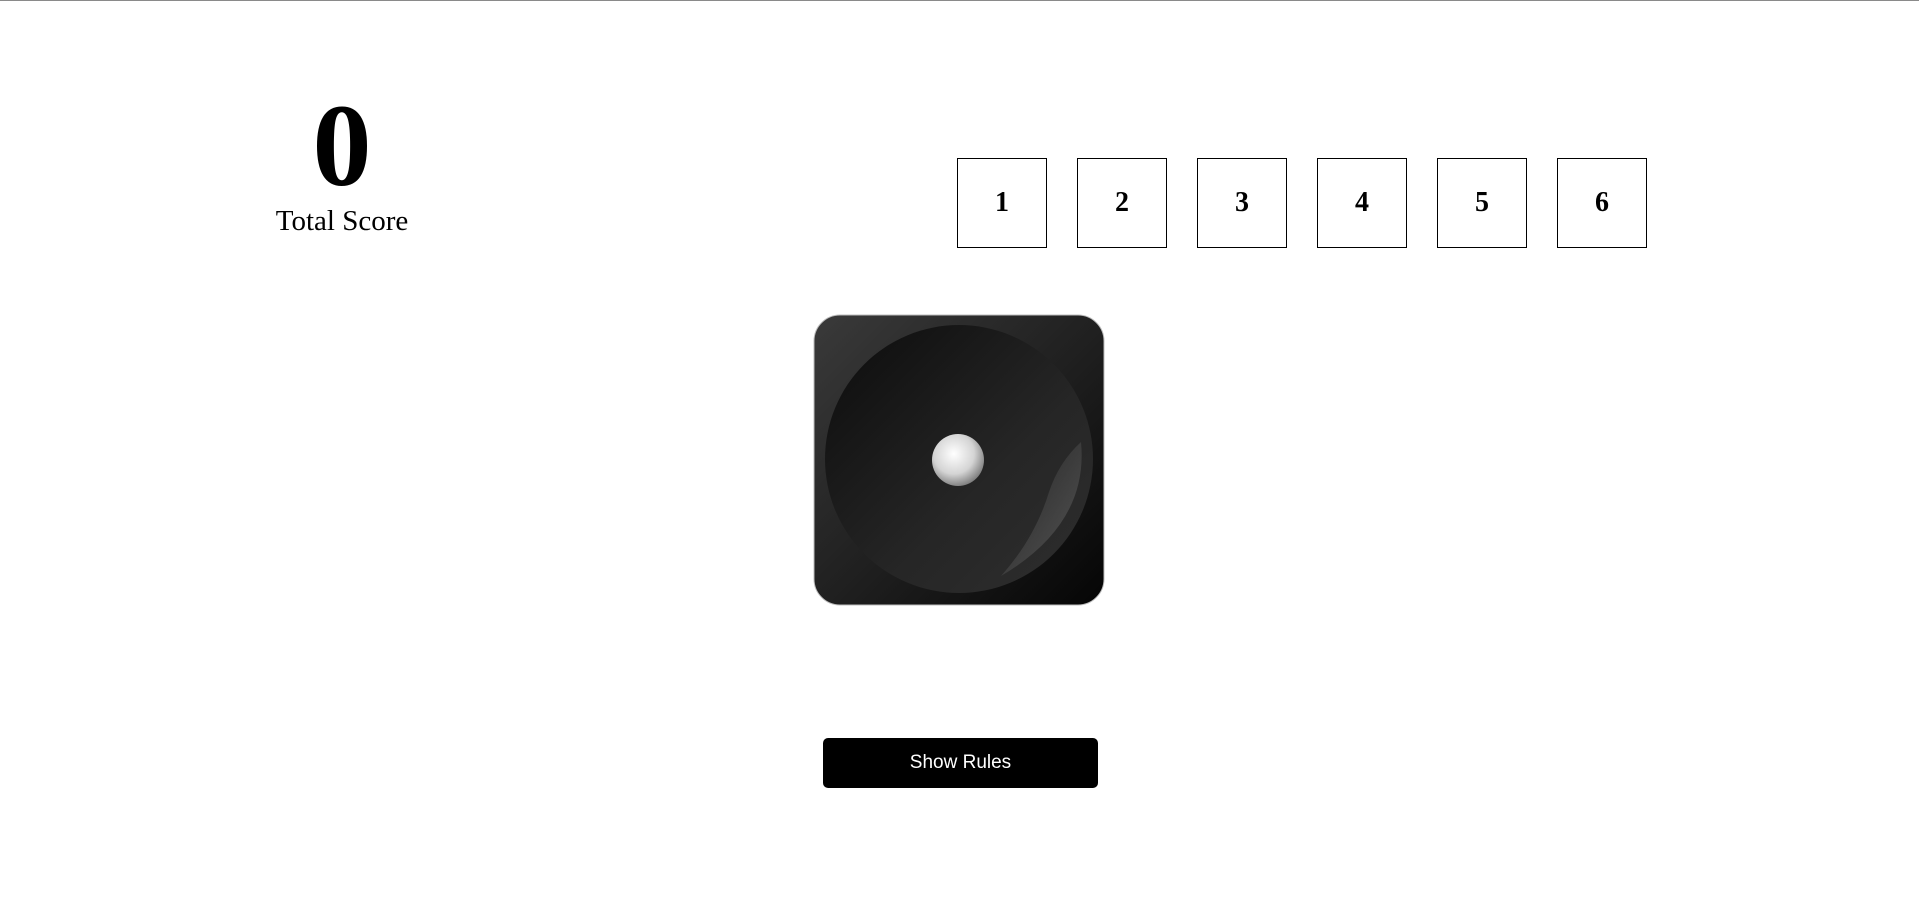 This screenshot has width=1919, height=912. I want to click on choice-box-5: 5, so click(1482, 203).